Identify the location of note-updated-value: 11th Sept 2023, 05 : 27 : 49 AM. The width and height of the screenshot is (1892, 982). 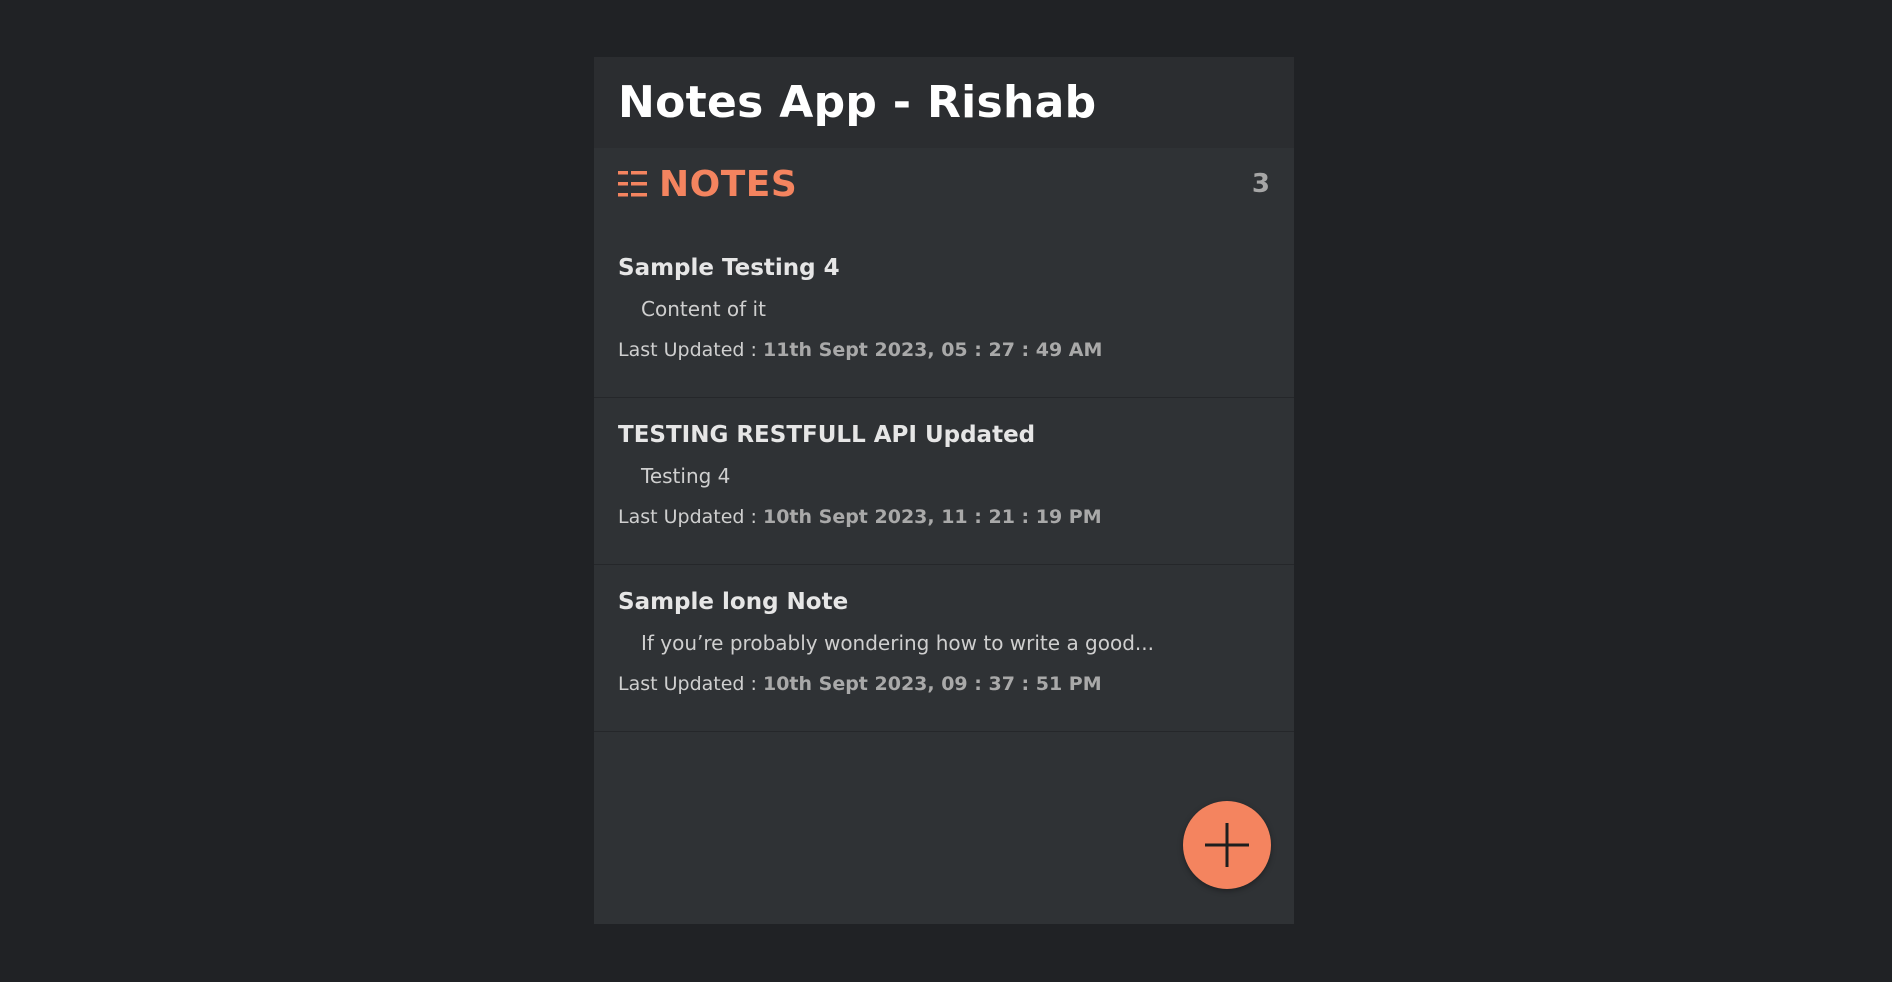
(932, 350).